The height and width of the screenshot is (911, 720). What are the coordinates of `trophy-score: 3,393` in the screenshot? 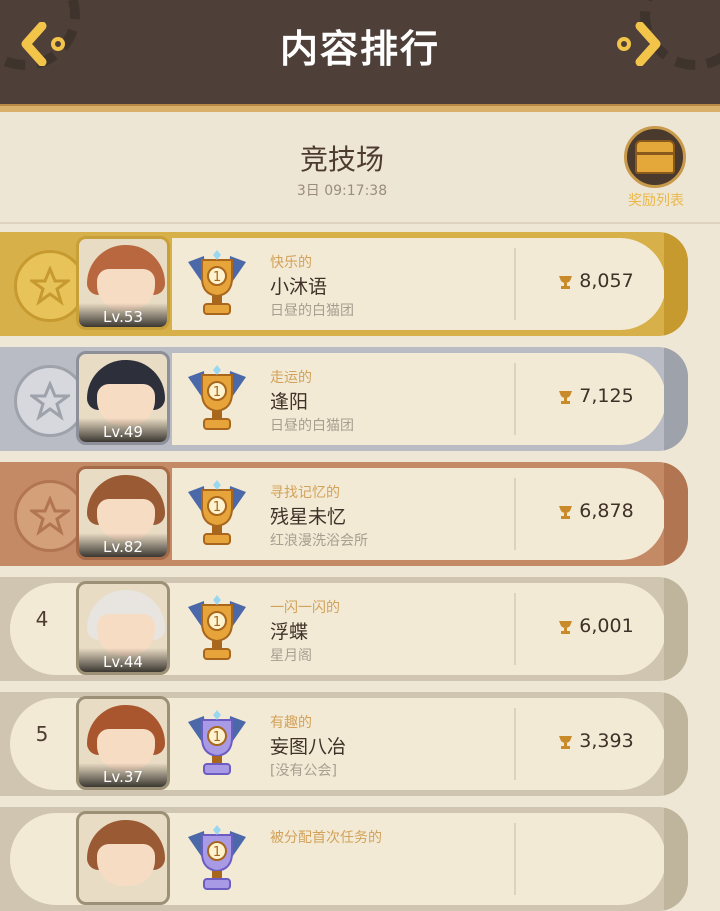 It's located at (596, 741).